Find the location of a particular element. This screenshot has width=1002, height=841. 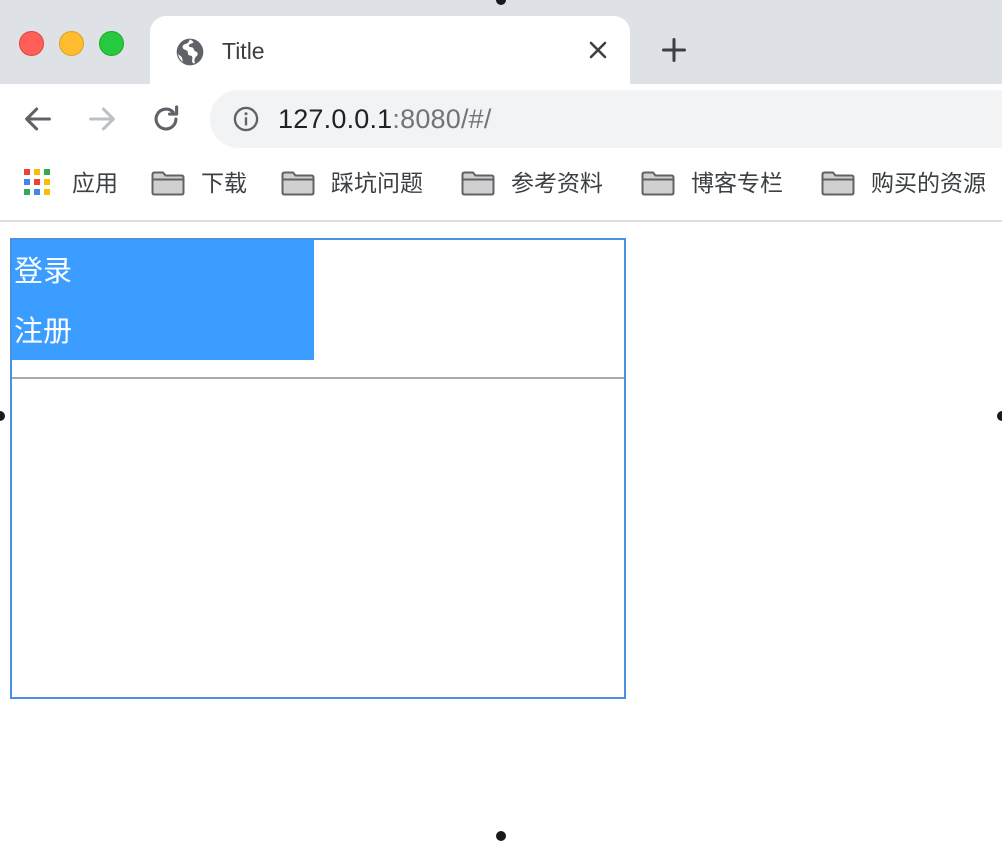

bookmark-folder-blog: 博客专栏 is located at coordinates (712, 183).